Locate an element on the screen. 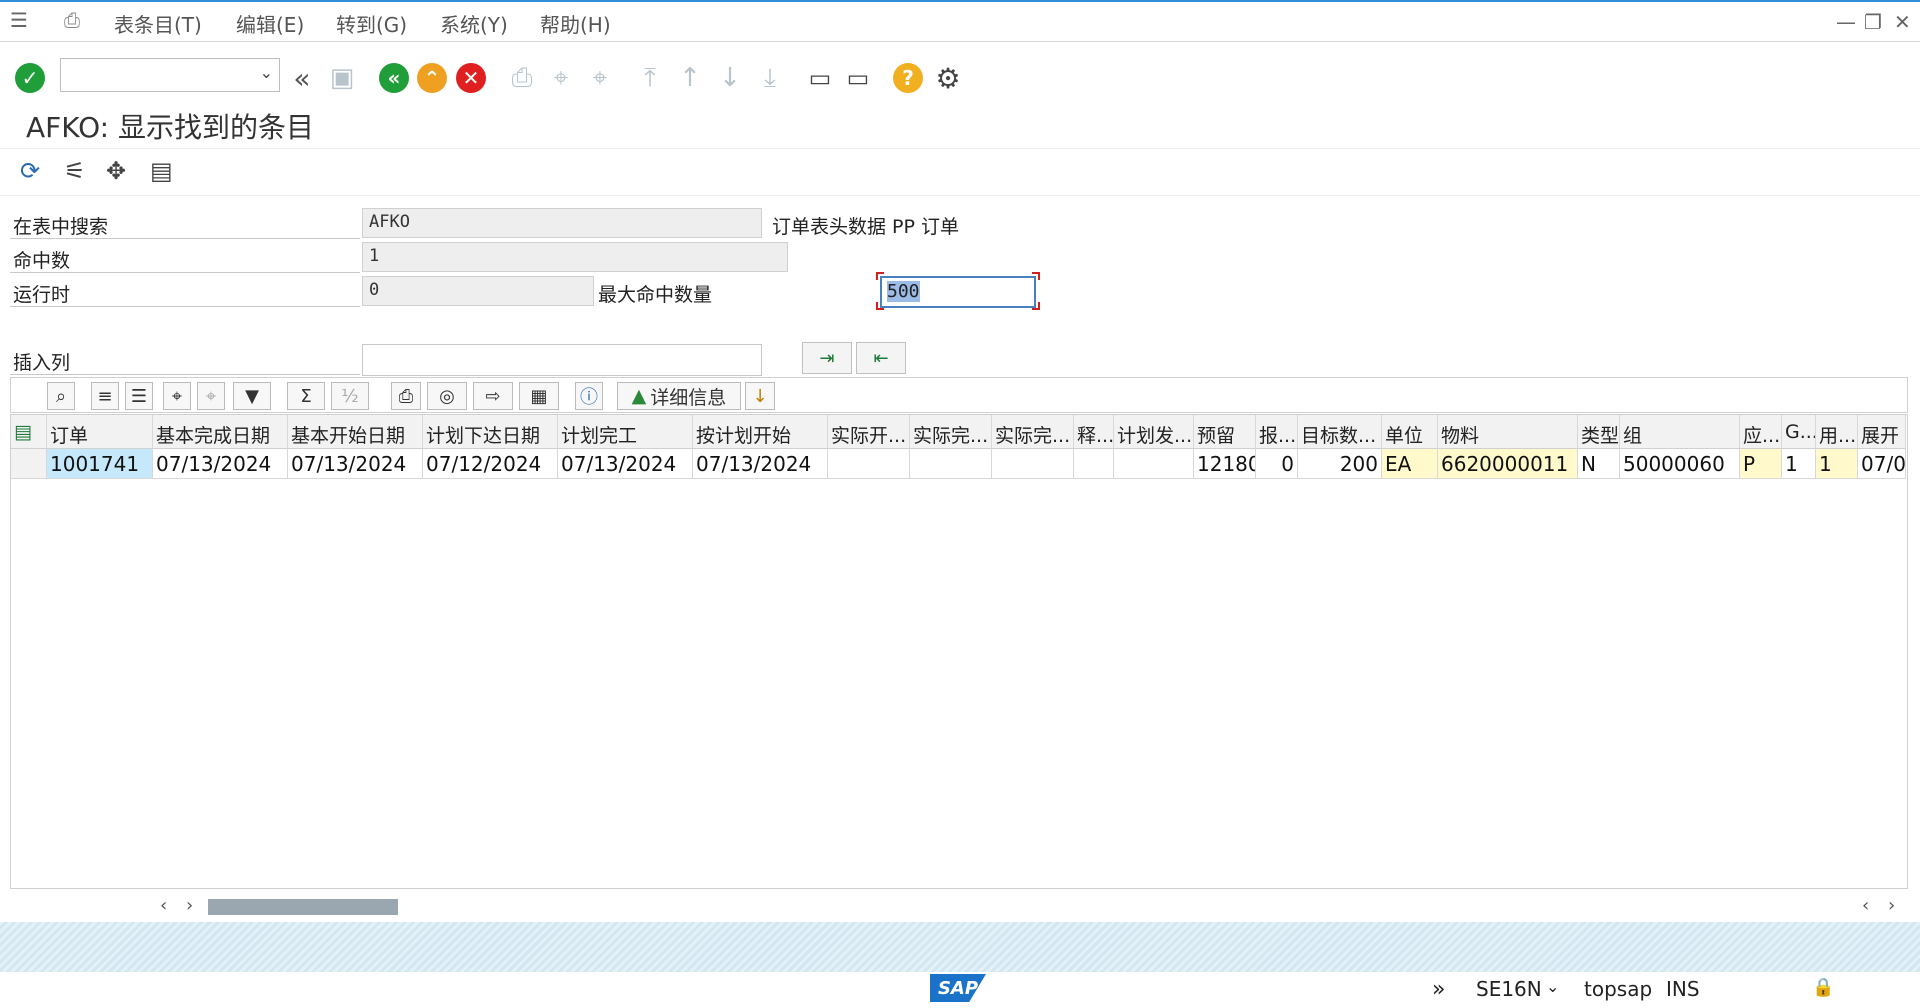 The image size is (1920, 1008). find-button: ⌖ is located at coordinates (177, 396).